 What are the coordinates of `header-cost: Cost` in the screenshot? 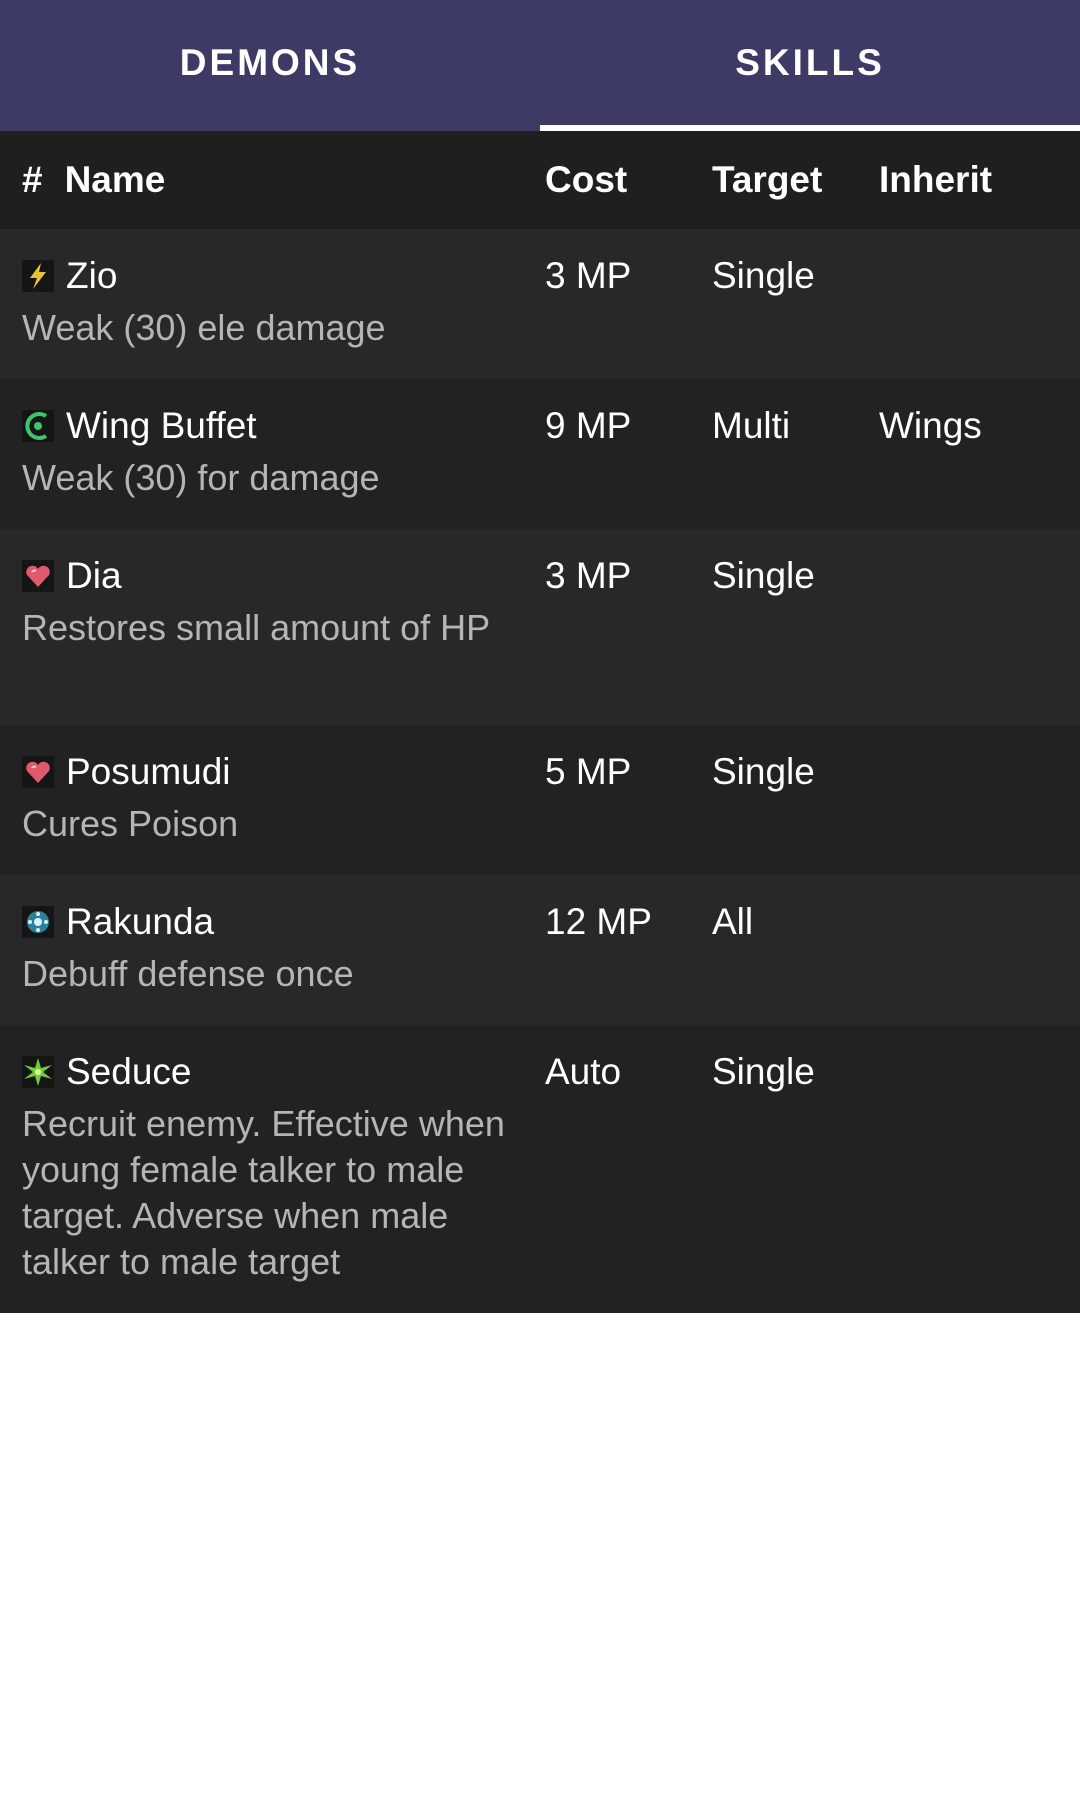 It's located at (628, 180).